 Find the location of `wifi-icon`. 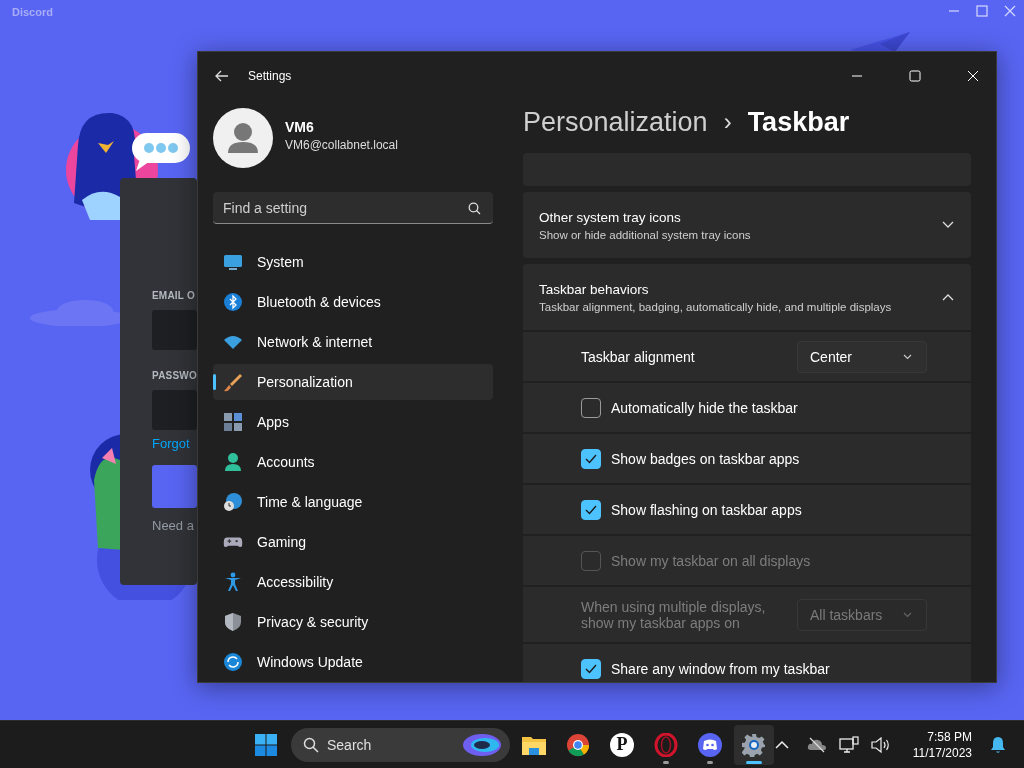

wifi-icon is located at coordinates (233, 342).